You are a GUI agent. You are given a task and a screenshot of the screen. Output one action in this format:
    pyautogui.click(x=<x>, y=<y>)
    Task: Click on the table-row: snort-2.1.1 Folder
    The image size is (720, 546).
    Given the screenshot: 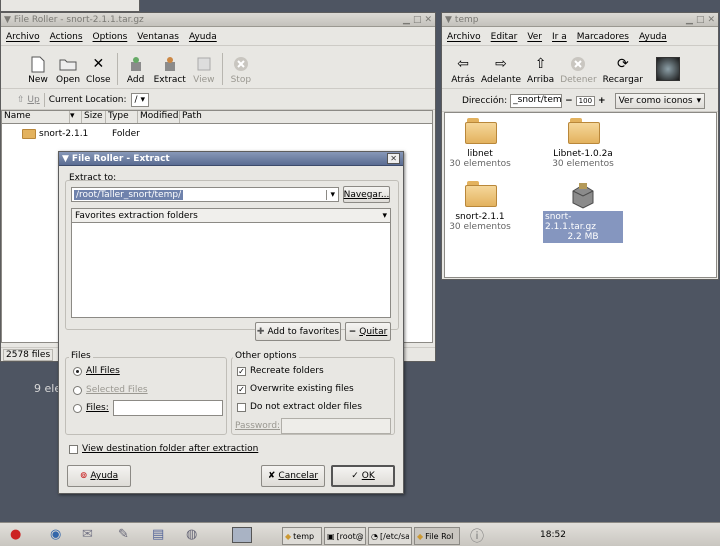 What is the action you would take?
    pyautogui.click(x=217, y=133)
    